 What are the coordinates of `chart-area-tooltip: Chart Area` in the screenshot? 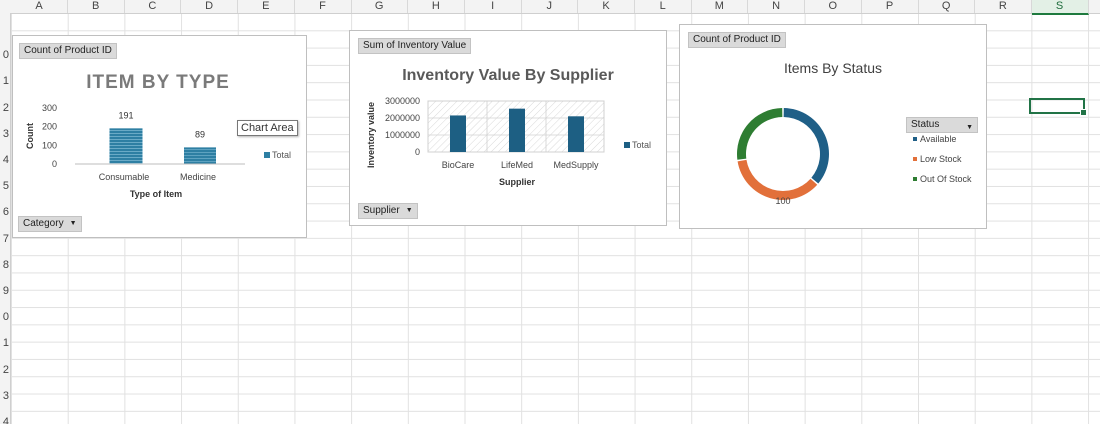 It's located at (267, 128).